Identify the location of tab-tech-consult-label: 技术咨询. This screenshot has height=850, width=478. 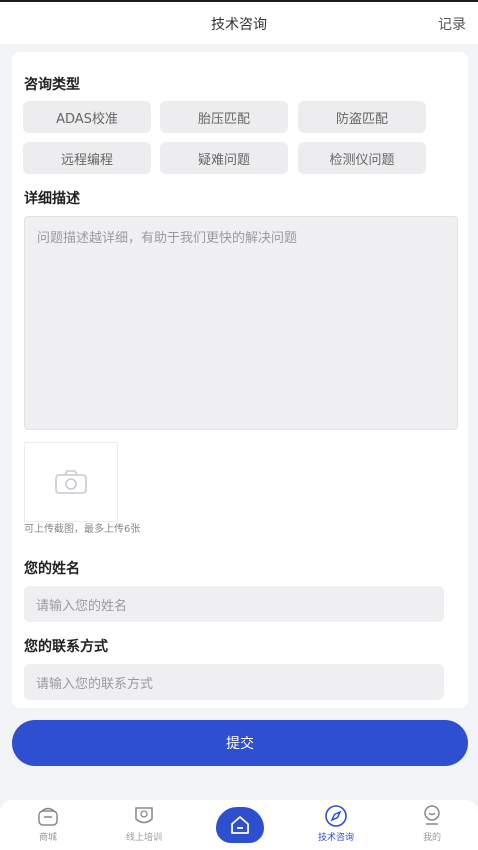
(335, 838).